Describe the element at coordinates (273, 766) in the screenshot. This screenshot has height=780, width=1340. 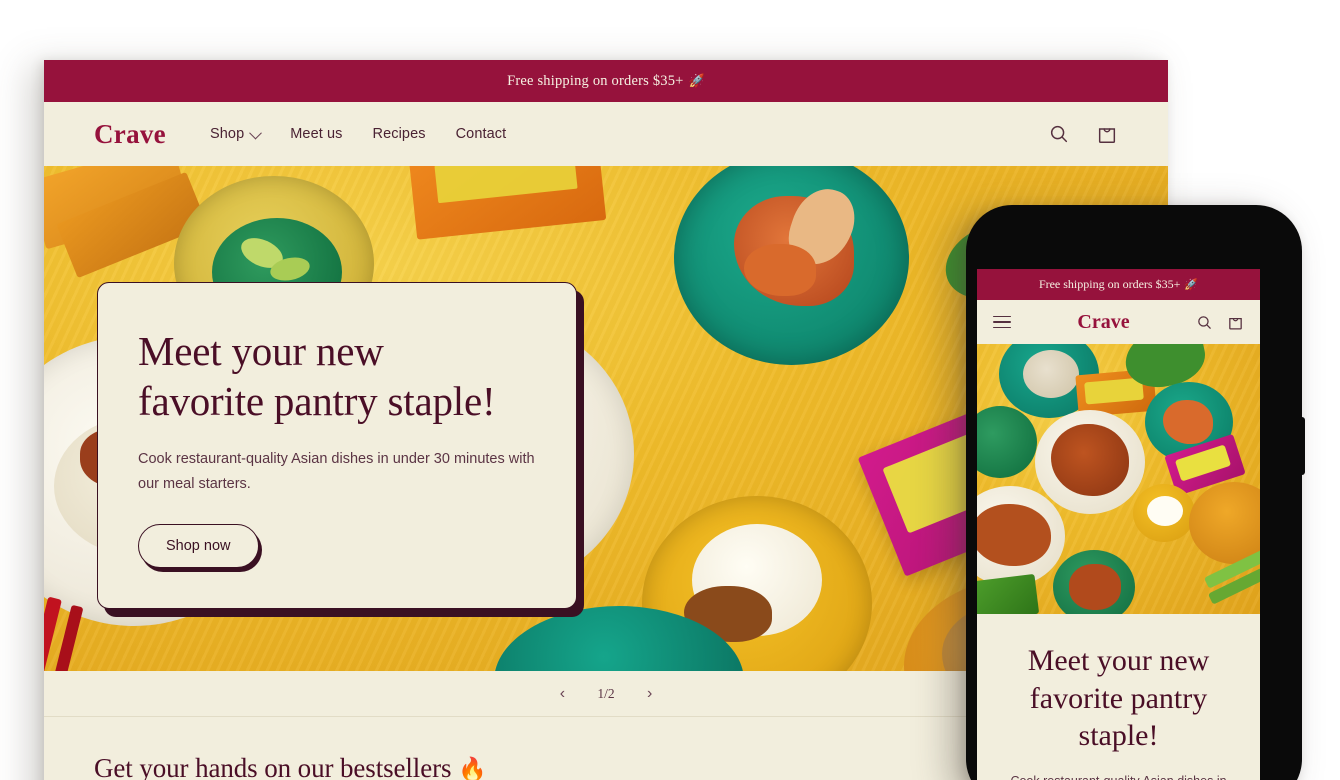
I see `bestsellers-heading-text: Get your hands on our bestsellers` at that location.